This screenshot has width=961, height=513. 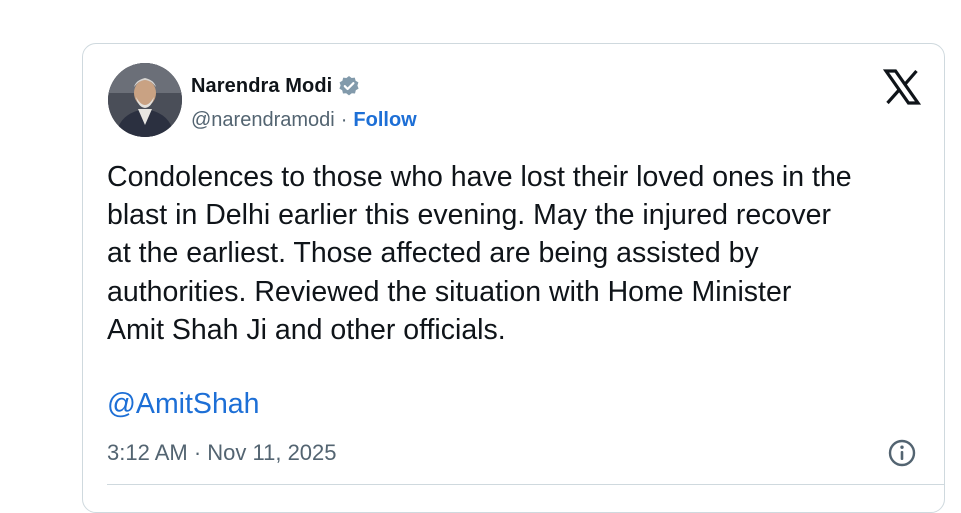 I want to click on avatar-image, so click(x=145, y=100).